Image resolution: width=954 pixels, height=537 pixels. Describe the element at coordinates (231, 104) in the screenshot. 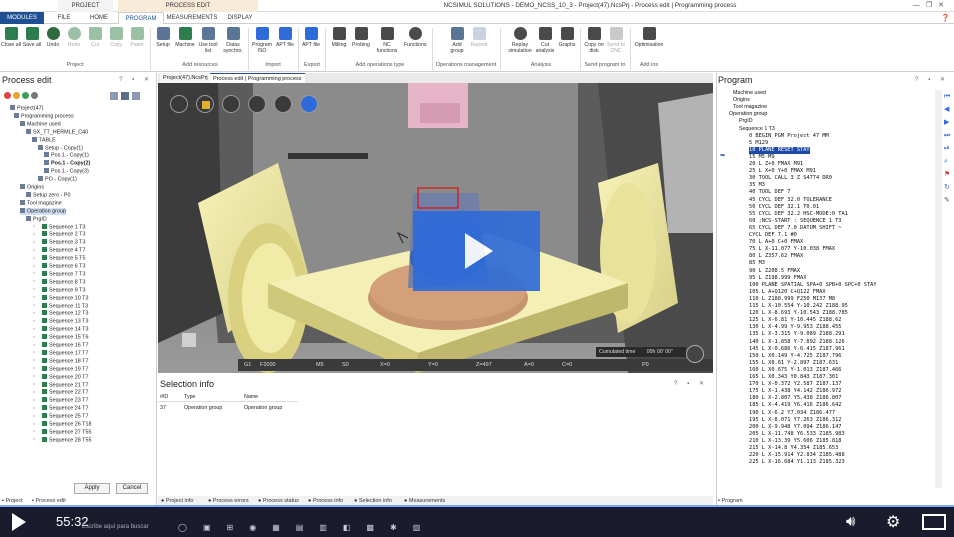

I see `layers-icon` at that location.